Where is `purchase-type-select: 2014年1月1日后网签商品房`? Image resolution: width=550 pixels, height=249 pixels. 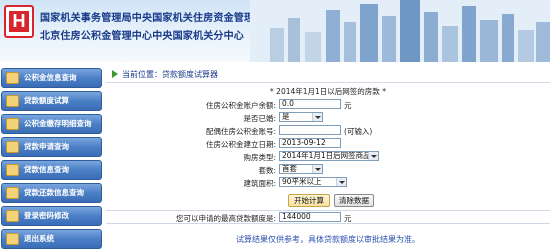 purchase-type-select: 2014年1月1日后网签商品房 is located at coordinates (329, 156).